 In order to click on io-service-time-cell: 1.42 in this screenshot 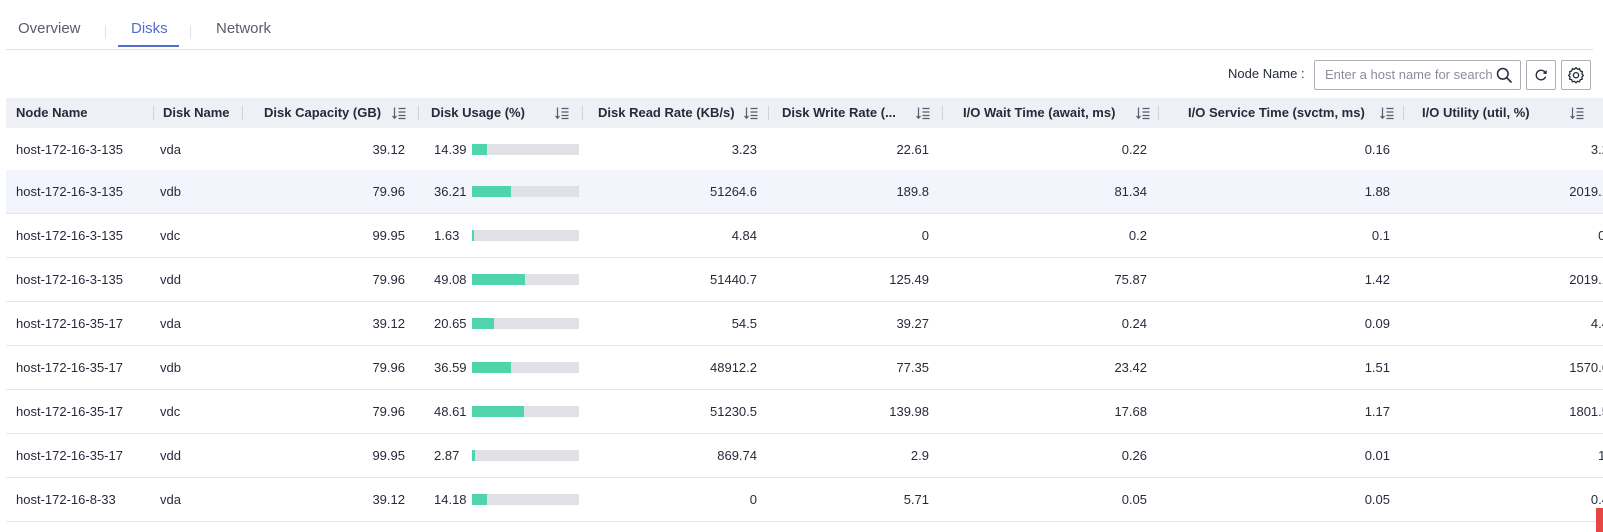, I will do `click(1377, 279)`.